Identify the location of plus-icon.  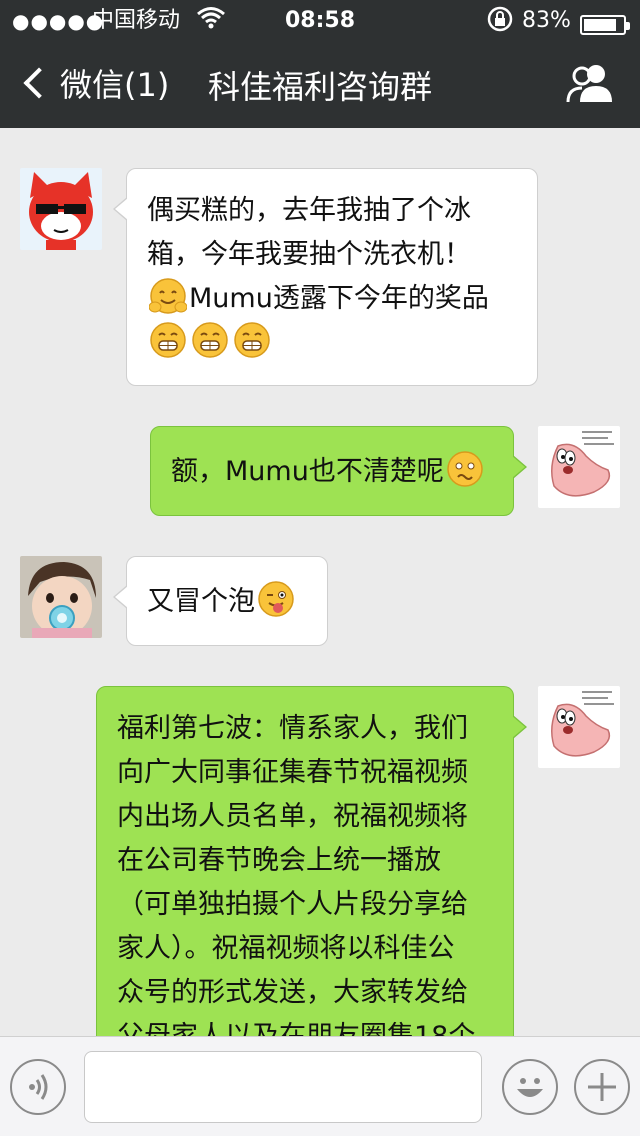
(602, 1087).